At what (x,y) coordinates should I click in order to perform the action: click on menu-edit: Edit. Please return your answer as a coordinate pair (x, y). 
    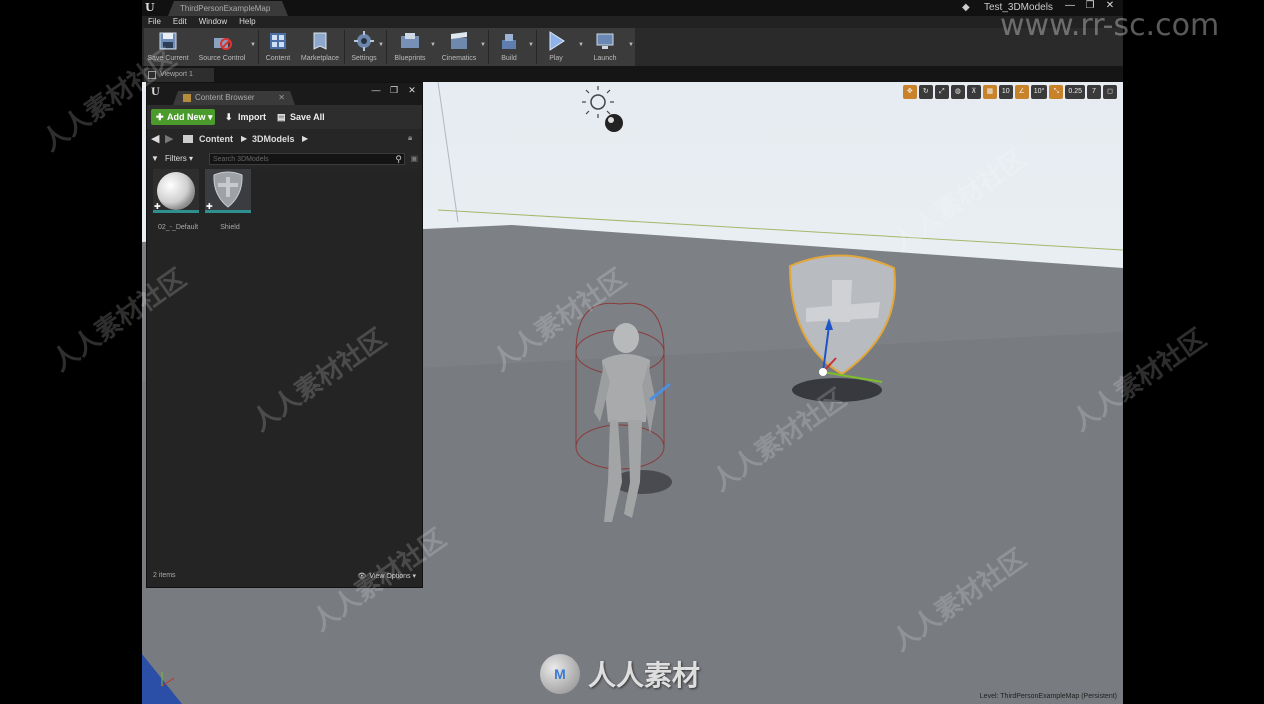
    Looking at the image, I should click on (180, 22).